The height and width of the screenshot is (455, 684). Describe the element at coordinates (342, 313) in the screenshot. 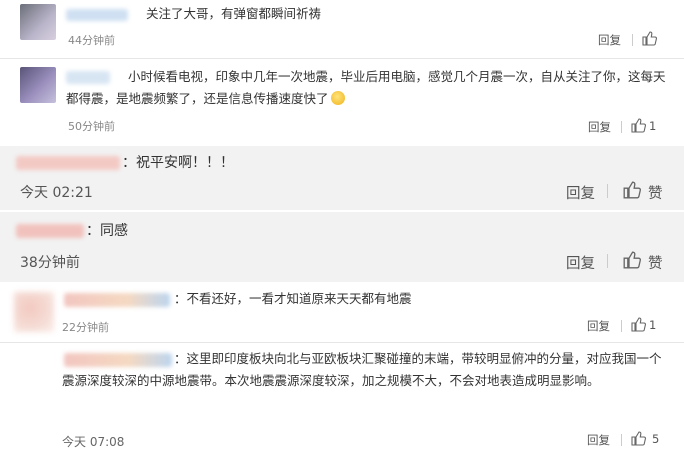

I see `comment-item: ：不看还好，一看才知道原来天天都有地震 22分钟前 回复 1` at that location.